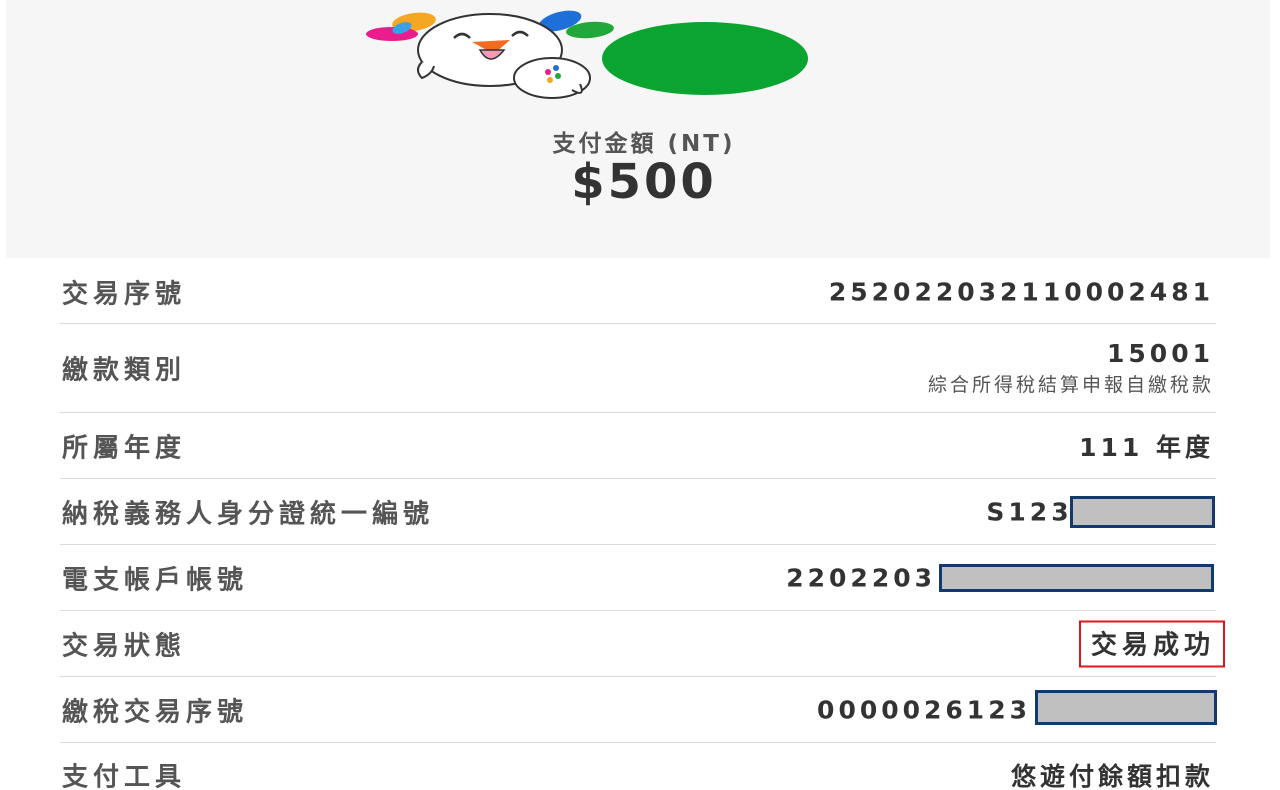  Describe the element at coordinates (1160, 353) in the screenshot. I see `detail-value: 15001` at that location.